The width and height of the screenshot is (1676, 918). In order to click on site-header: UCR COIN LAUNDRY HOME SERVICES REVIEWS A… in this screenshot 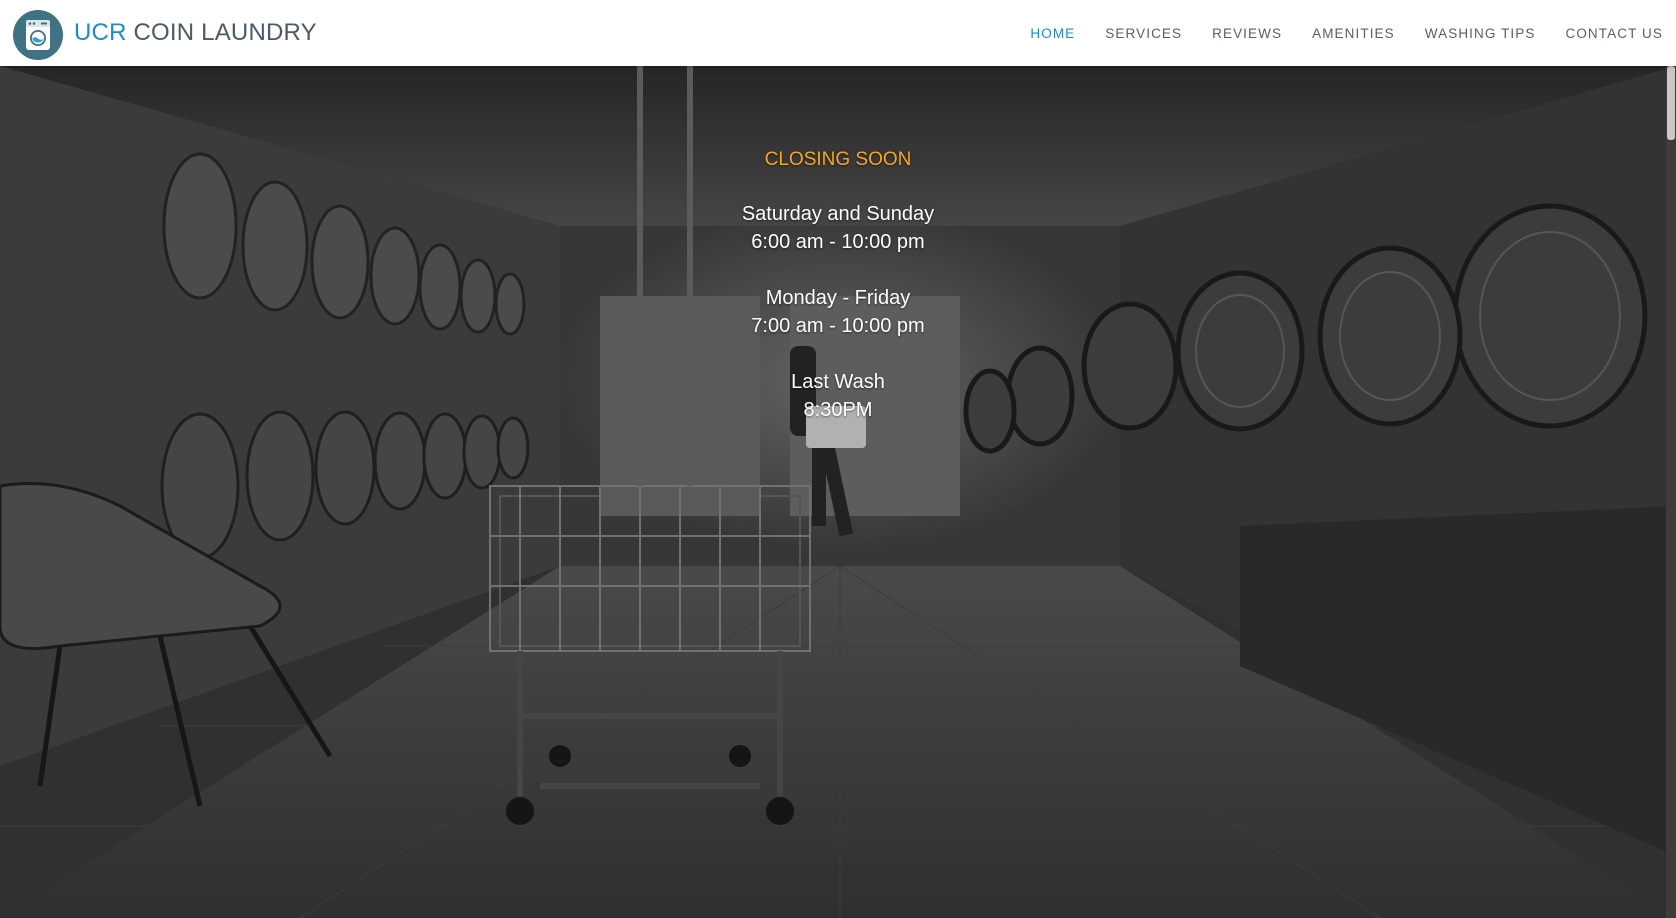, I will do `click(838, 33)`.